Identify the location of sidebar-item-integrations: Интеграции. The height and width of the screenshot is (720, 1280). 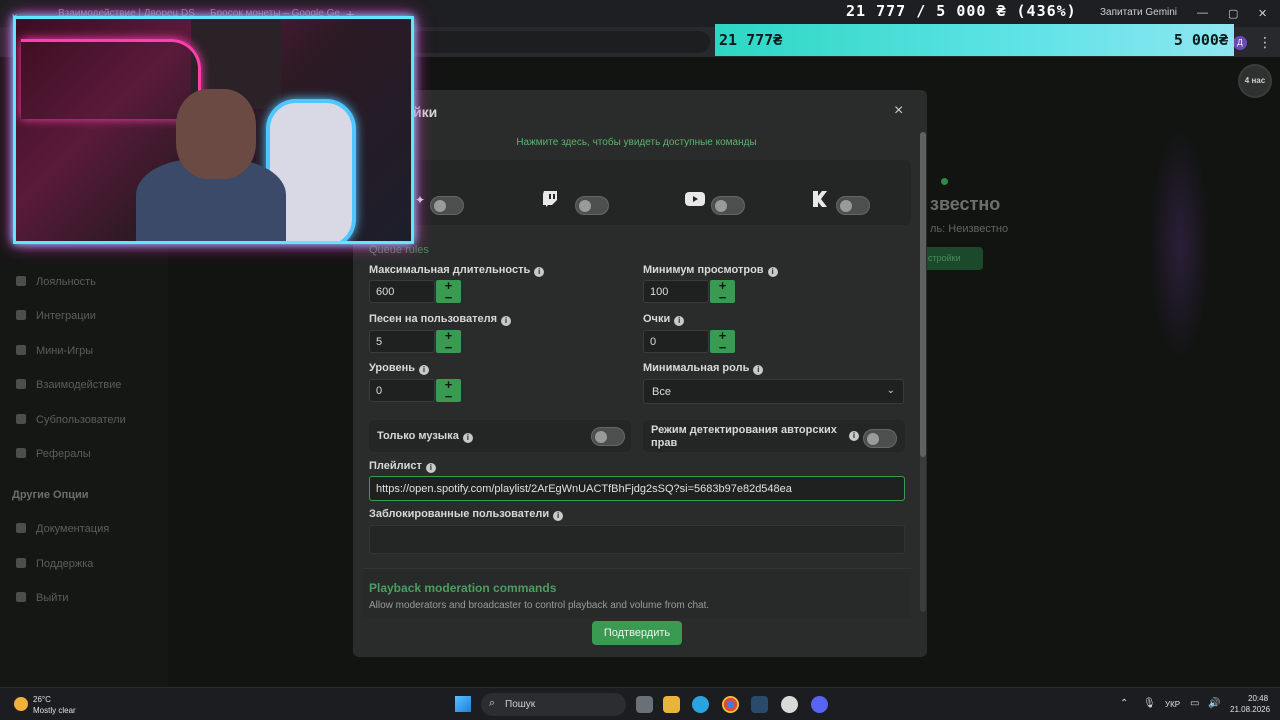
(56, 316).